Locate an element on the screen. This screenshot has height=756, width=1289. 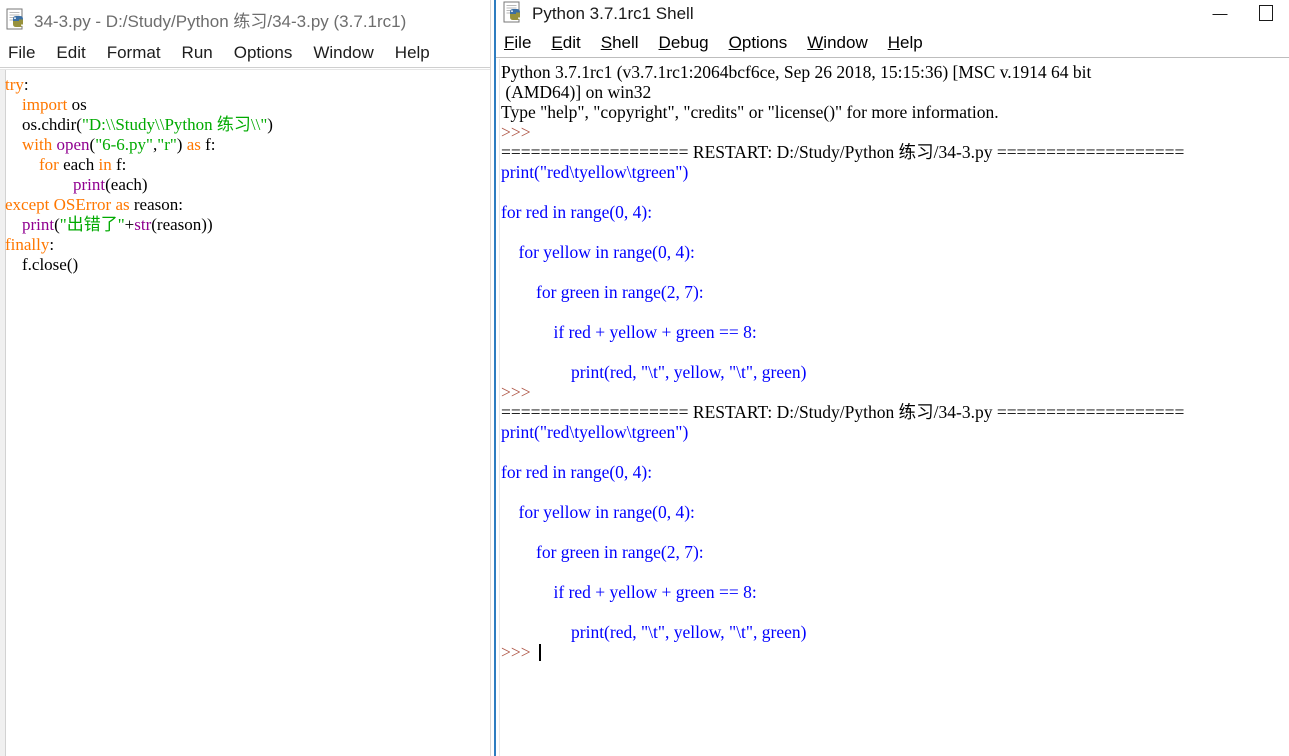
code-token: "6-6.py" is located at coordinates (124, 144).